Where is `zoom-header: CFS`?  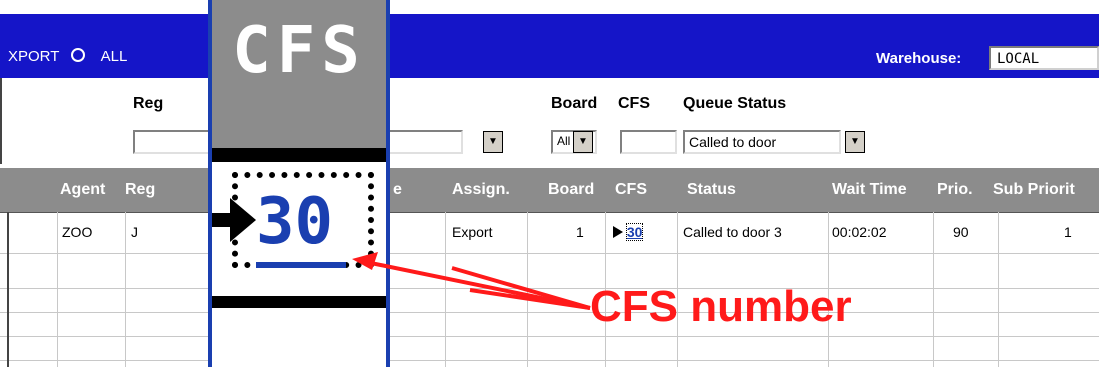 zoom-header: CFS is located at coordinates (299, 81).